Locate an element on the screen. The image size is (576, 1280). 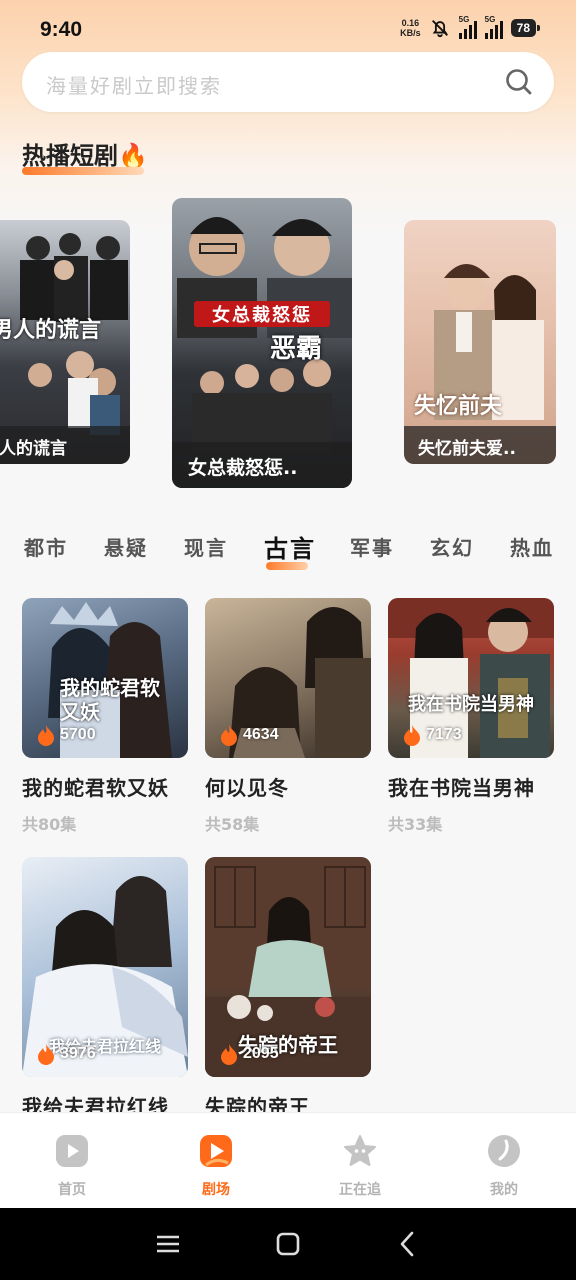
card-caption: 女总裁怒惩.. is located at coordinates (262, 465).